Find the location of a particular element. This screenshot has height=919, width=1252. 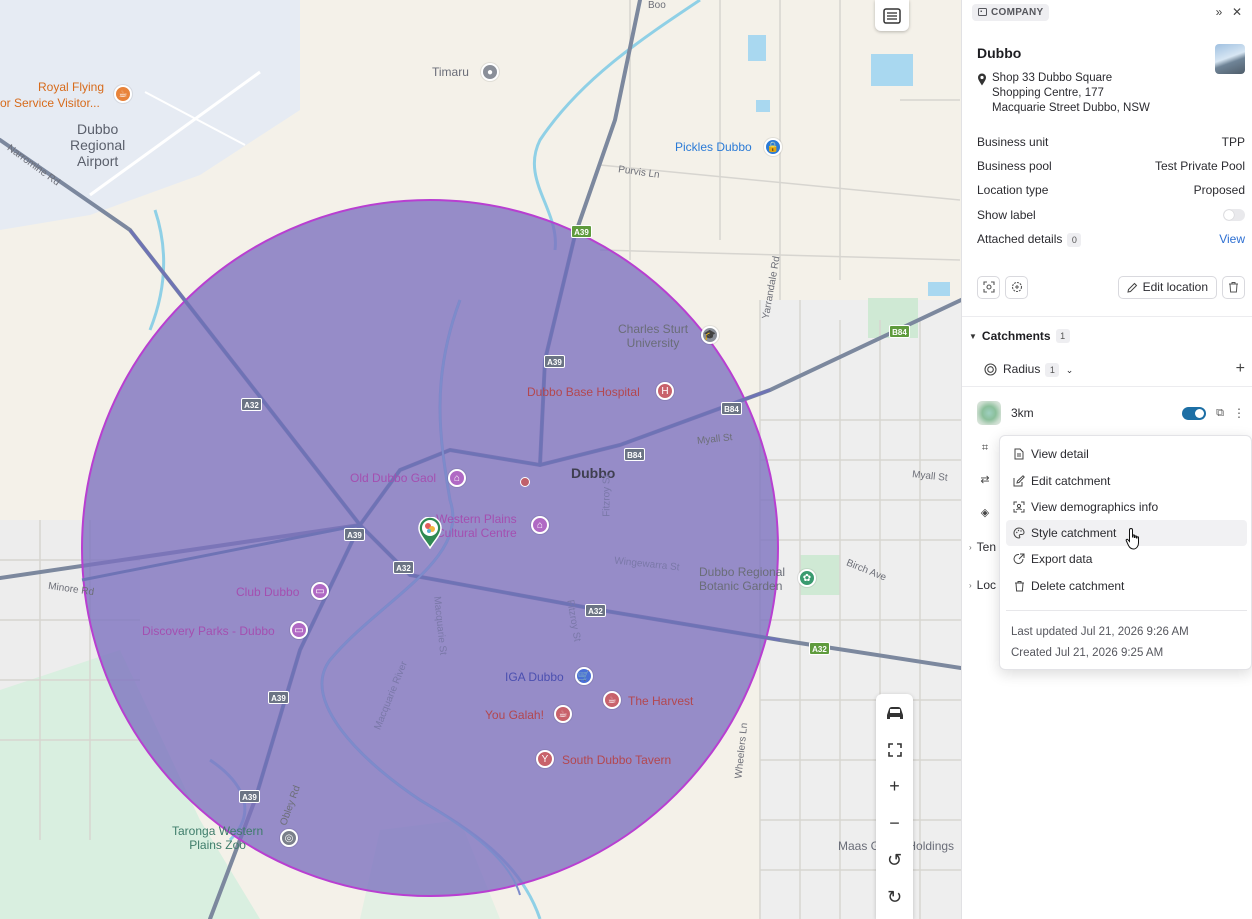

small-poi-icon is located at coordinates (525, 482).